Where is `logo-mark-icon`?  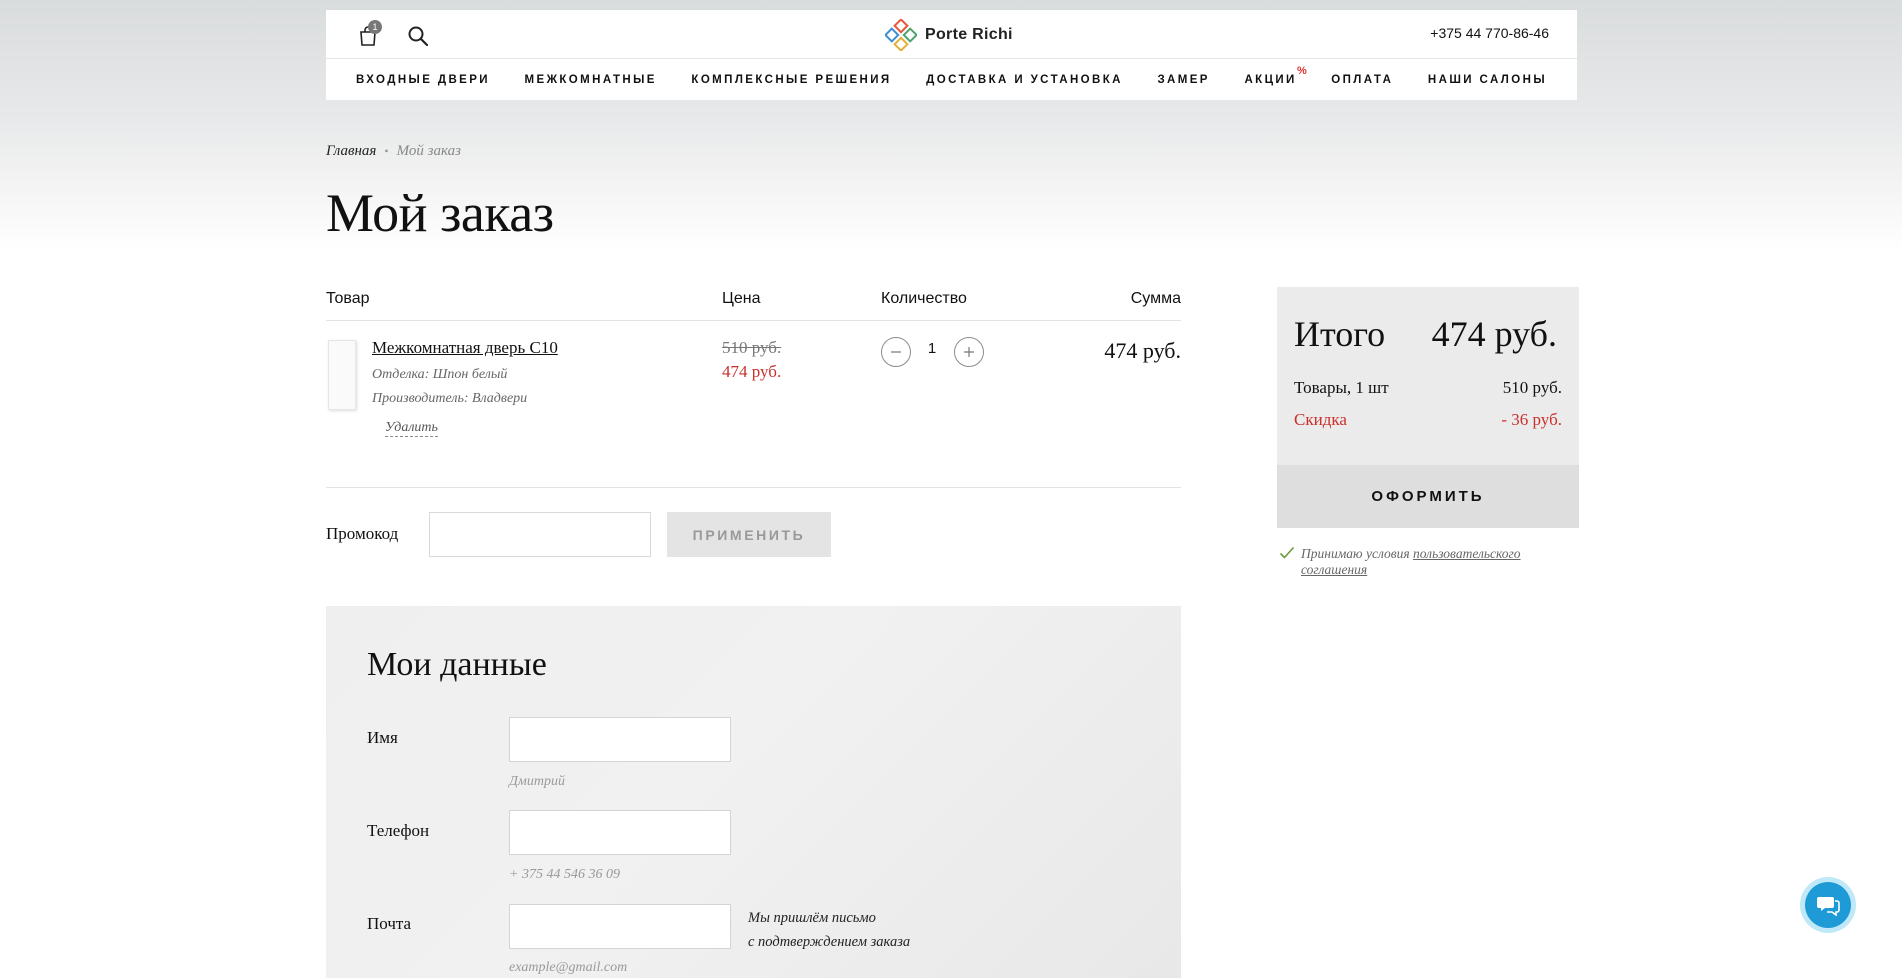 logo-mark-icon is located at coordinates (901, 35).